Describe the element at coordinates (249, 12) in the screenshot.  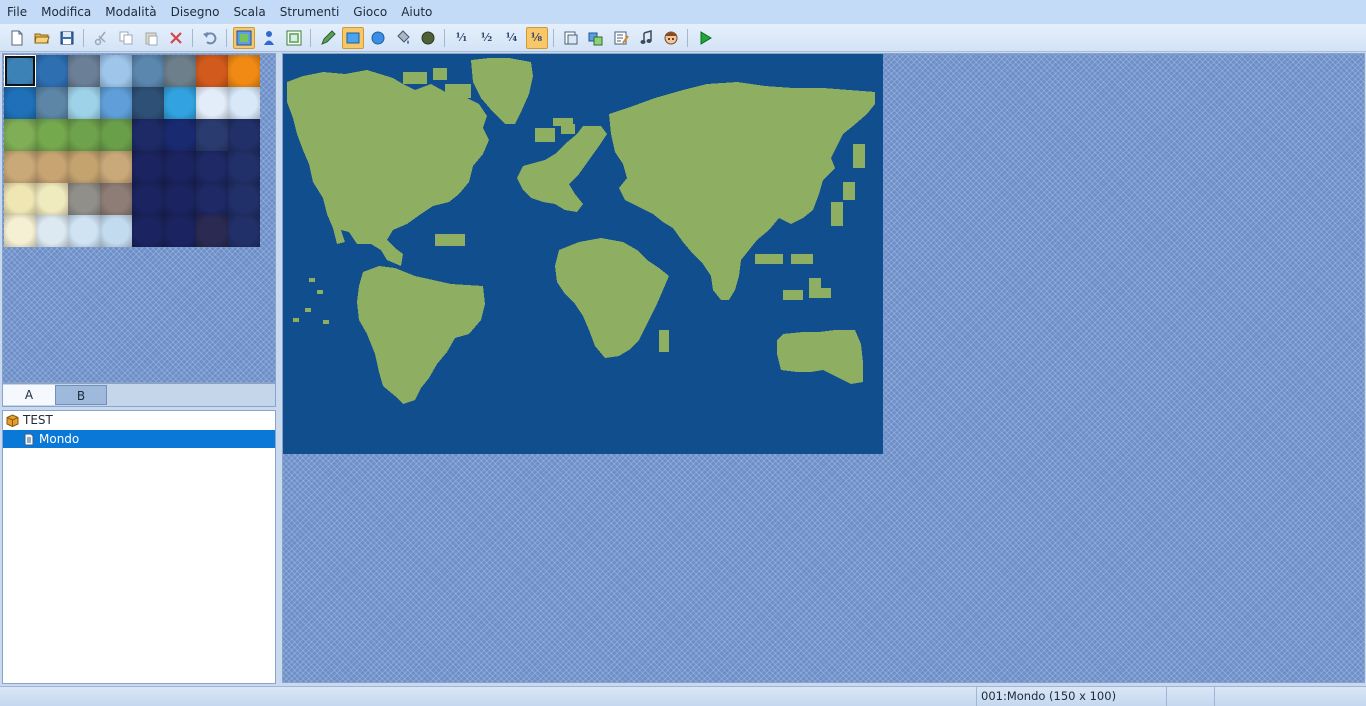
I see `menu-scala: Scala` at that location.